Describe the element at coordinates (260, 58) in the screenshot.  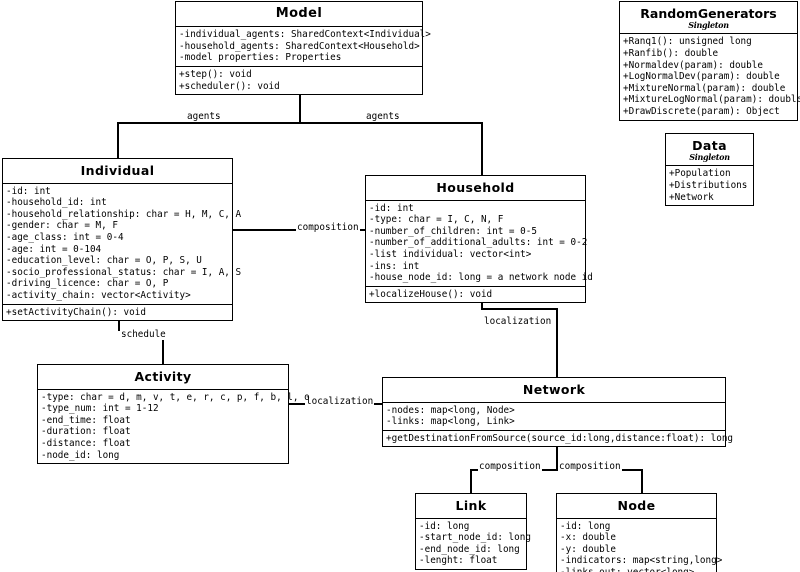
I see `class-attribute: -model properties: Properties` at that location.